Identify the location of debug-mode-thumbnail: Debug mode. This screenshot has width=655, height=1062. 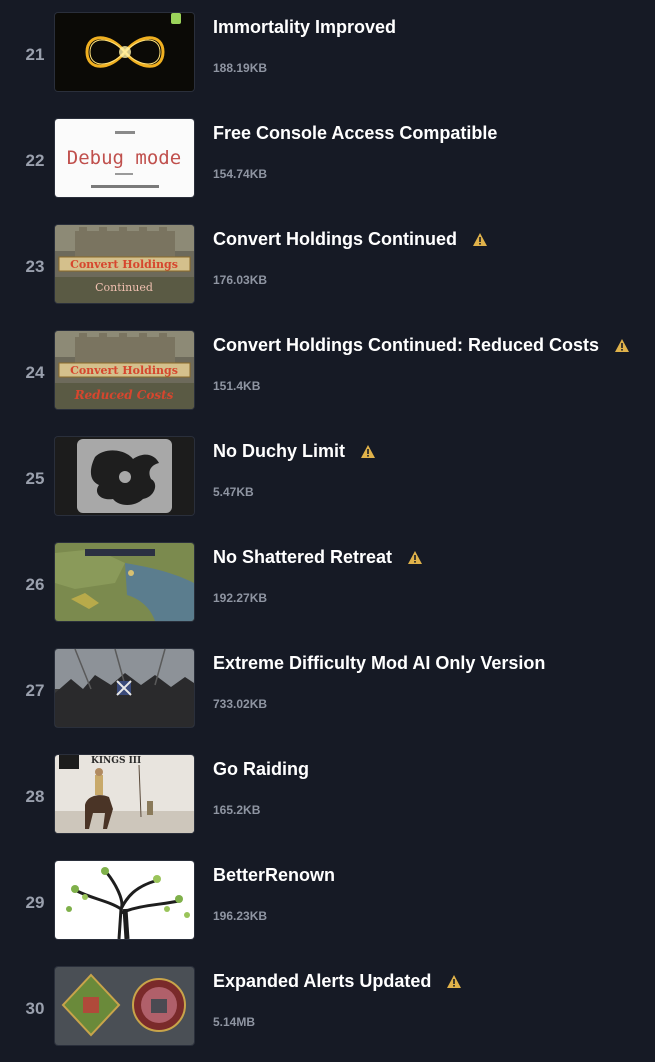
(124, 158).